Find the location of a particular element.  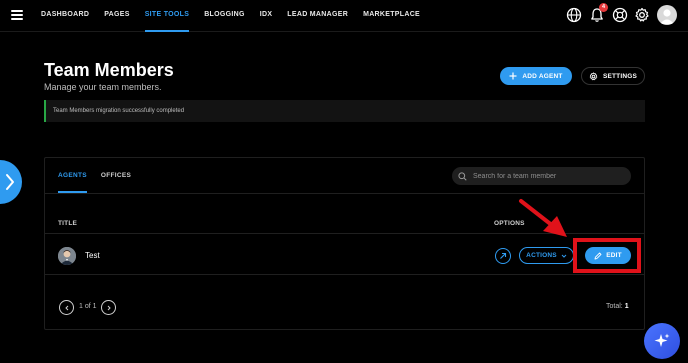

arrow-up-right-icon is located at coordinates (503, 255).